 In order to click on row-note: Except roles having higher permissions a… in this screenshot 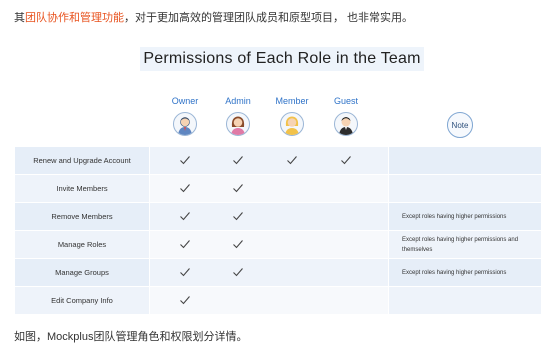, I will do `click(460, 244)`.